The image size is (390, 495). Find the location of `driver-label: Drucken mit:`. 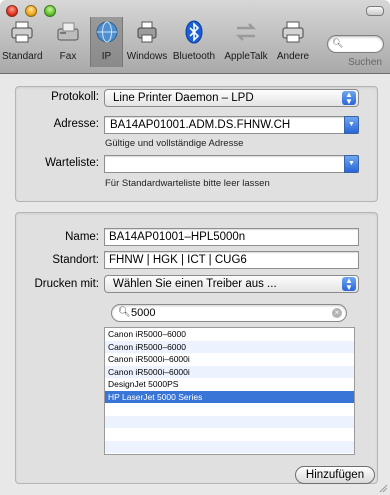

driver-label: Drucken mit: is located at coordinates (66, 284).